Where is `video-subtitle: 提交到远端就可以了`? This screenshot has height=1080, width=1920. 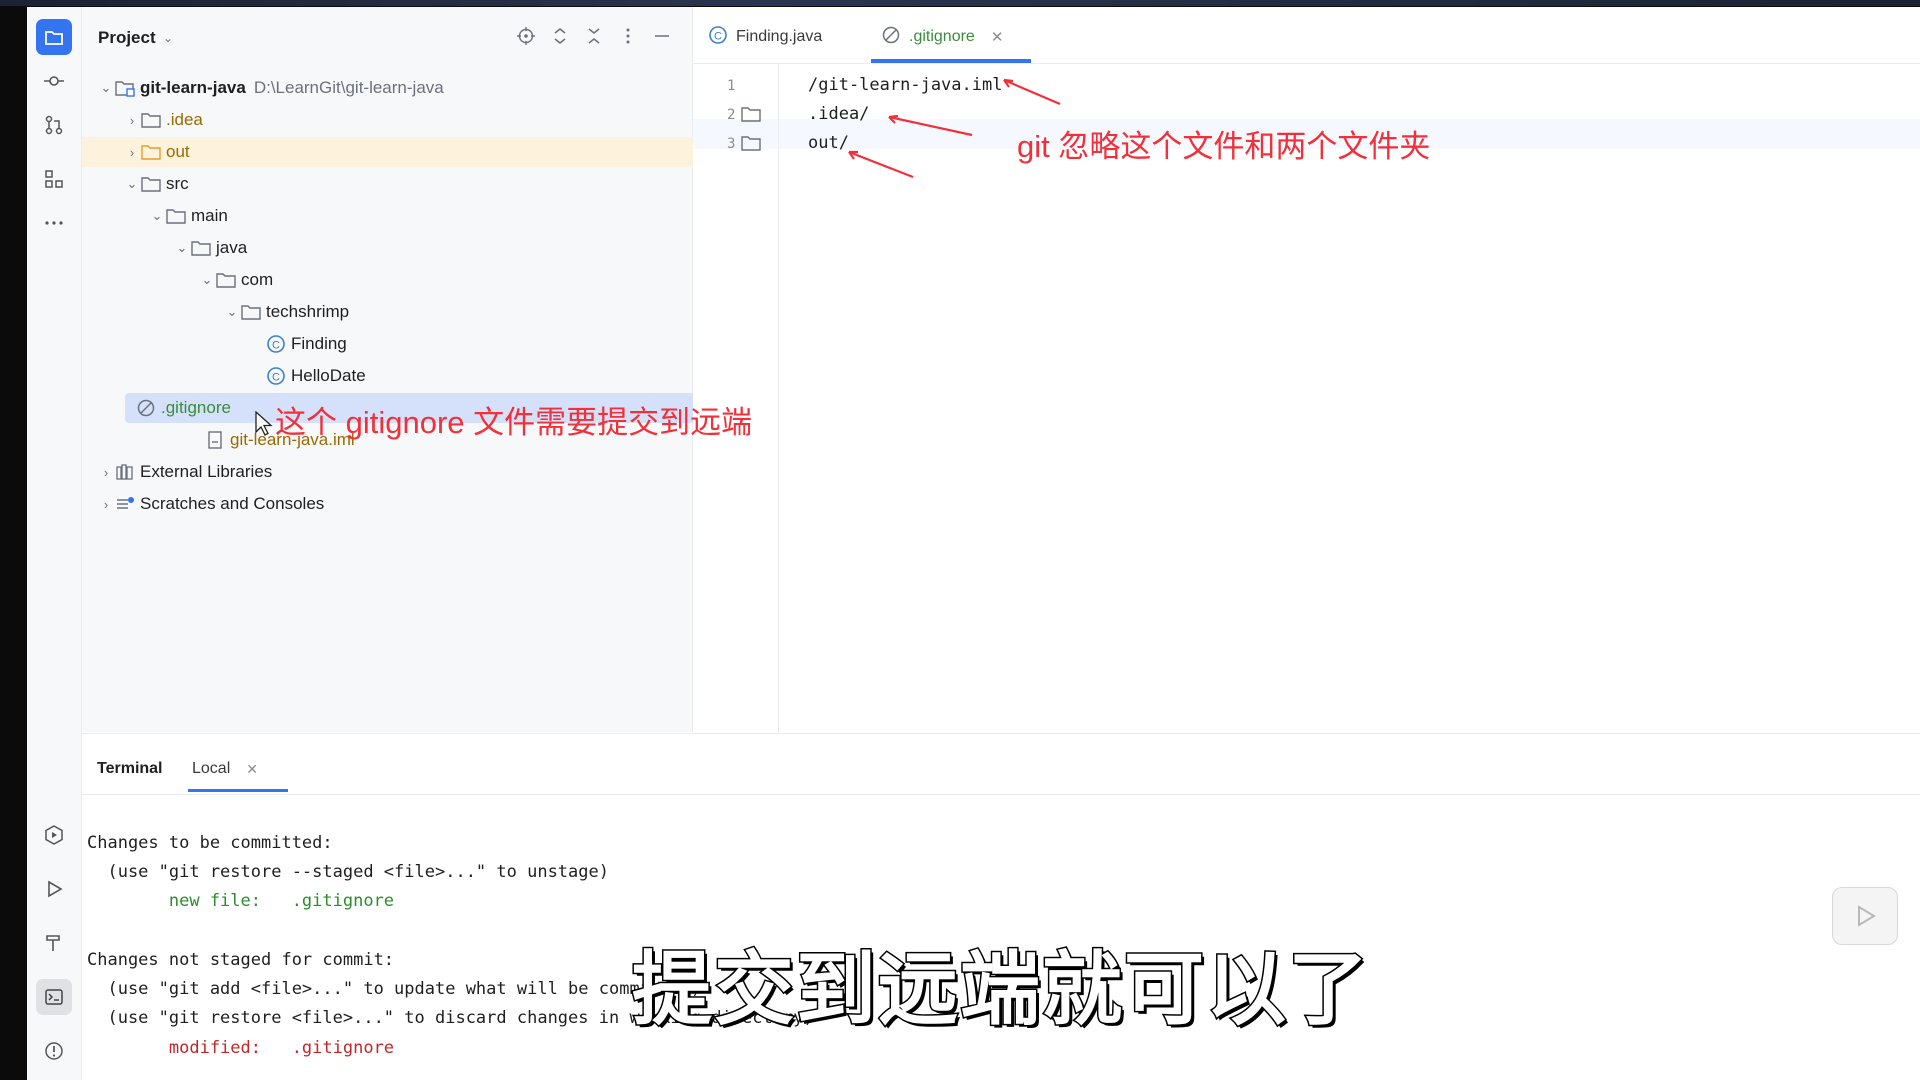
video-subtitle: 提交到远端就可以了 is located at coordinates (1000, 990).